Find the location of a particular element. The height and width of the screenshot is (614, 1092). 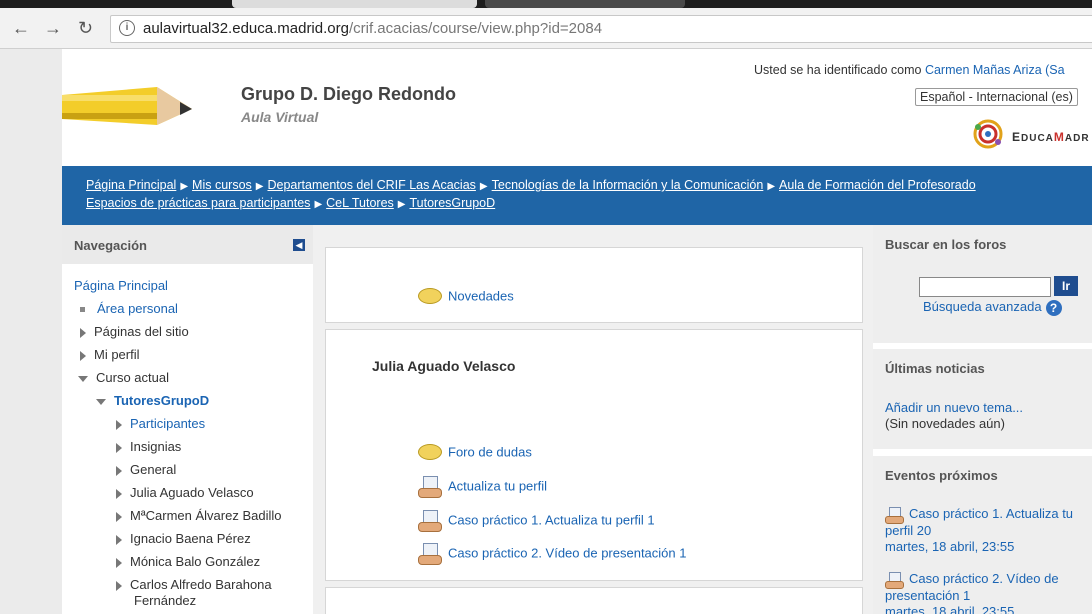

nav-label: Insignias is located at coordinates (156, 446).